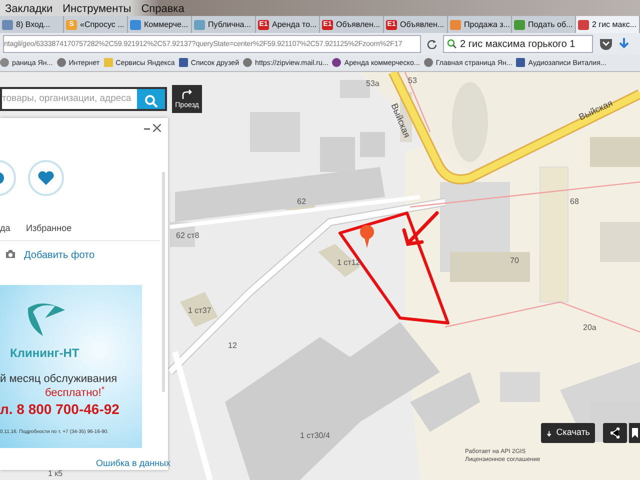  What do you see at coordinates (45, 353) in the screenshot?
I see `brand-name: Клининг-НТ` at bounding box center [45, 353].